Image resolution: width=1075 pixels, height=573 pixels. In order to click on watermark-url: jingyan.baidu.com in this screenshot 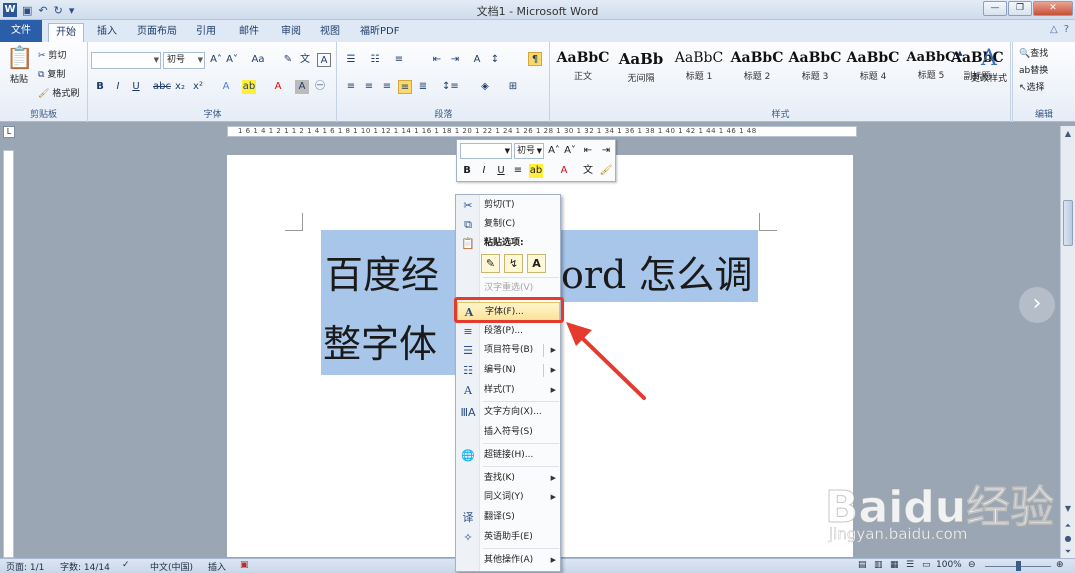, I will do `click(898, 534)`.